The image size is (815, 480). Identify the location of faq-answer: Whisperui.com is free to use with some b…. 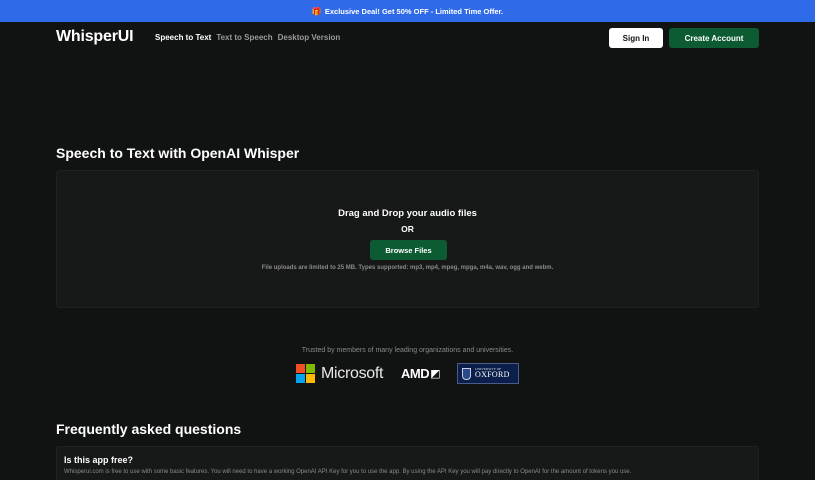
(348, 472).